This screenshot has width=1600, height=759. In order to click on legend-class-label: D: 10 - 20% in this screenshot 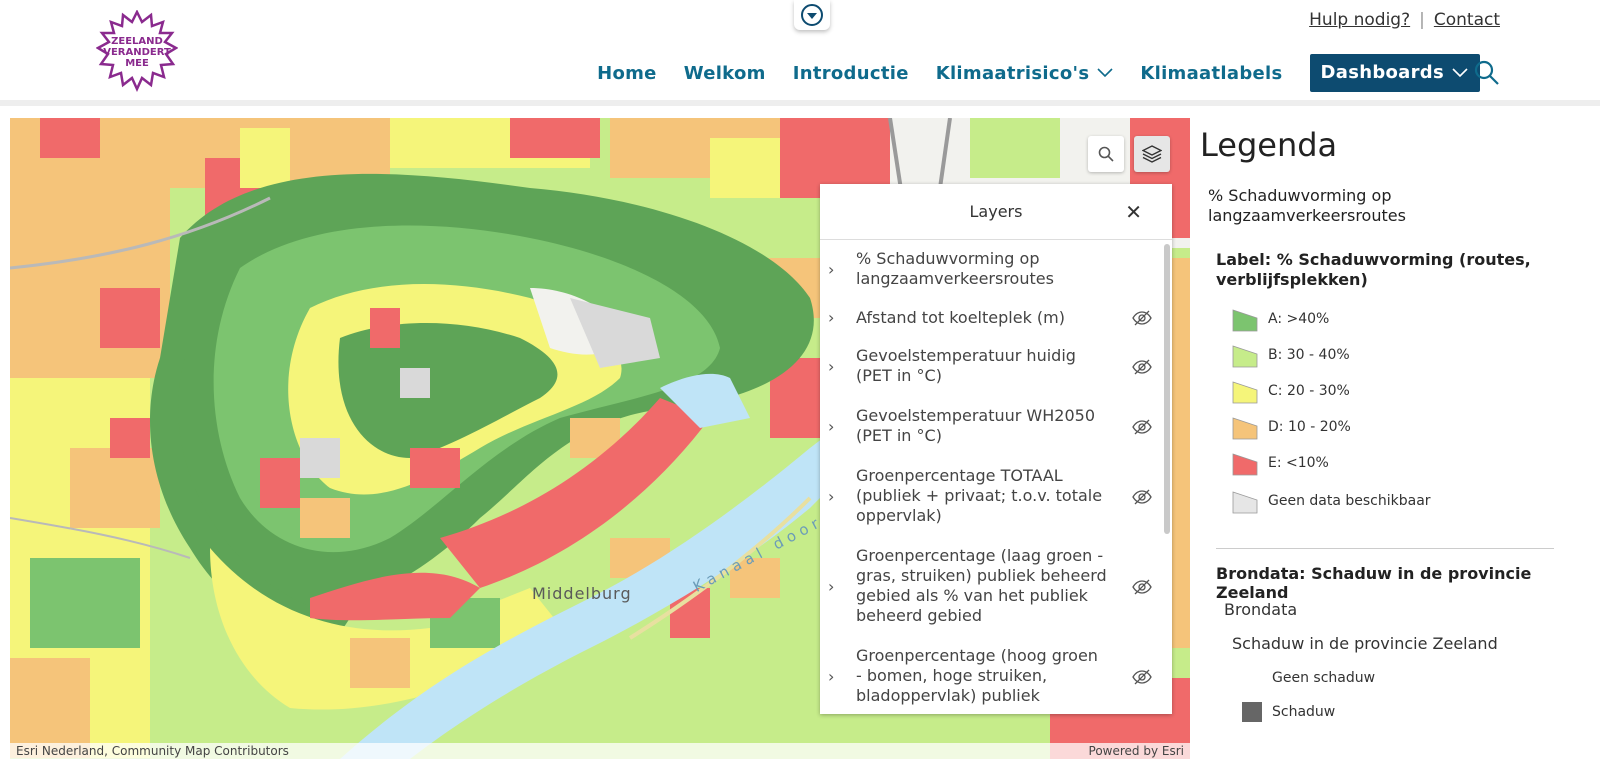, I will do `click(1309, 427)`.